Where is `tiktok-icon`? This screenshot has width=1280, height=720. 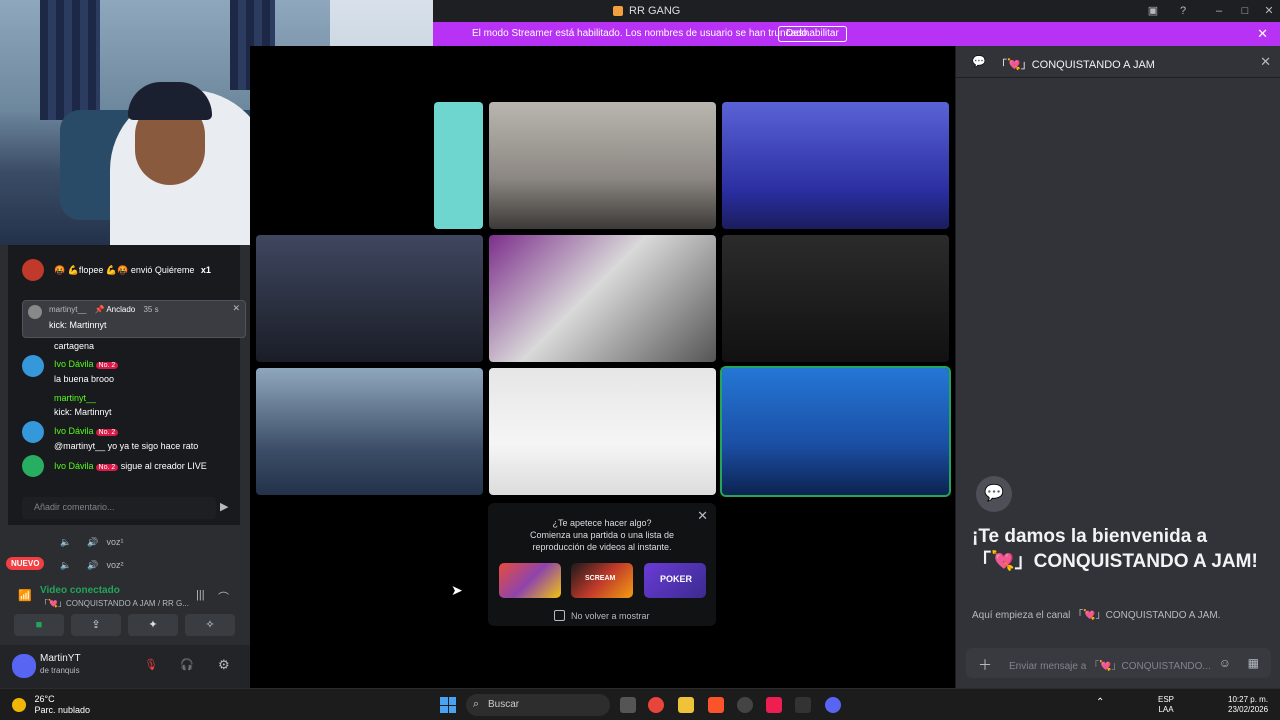 tiktok-icon is located at coordinates (774, 705).